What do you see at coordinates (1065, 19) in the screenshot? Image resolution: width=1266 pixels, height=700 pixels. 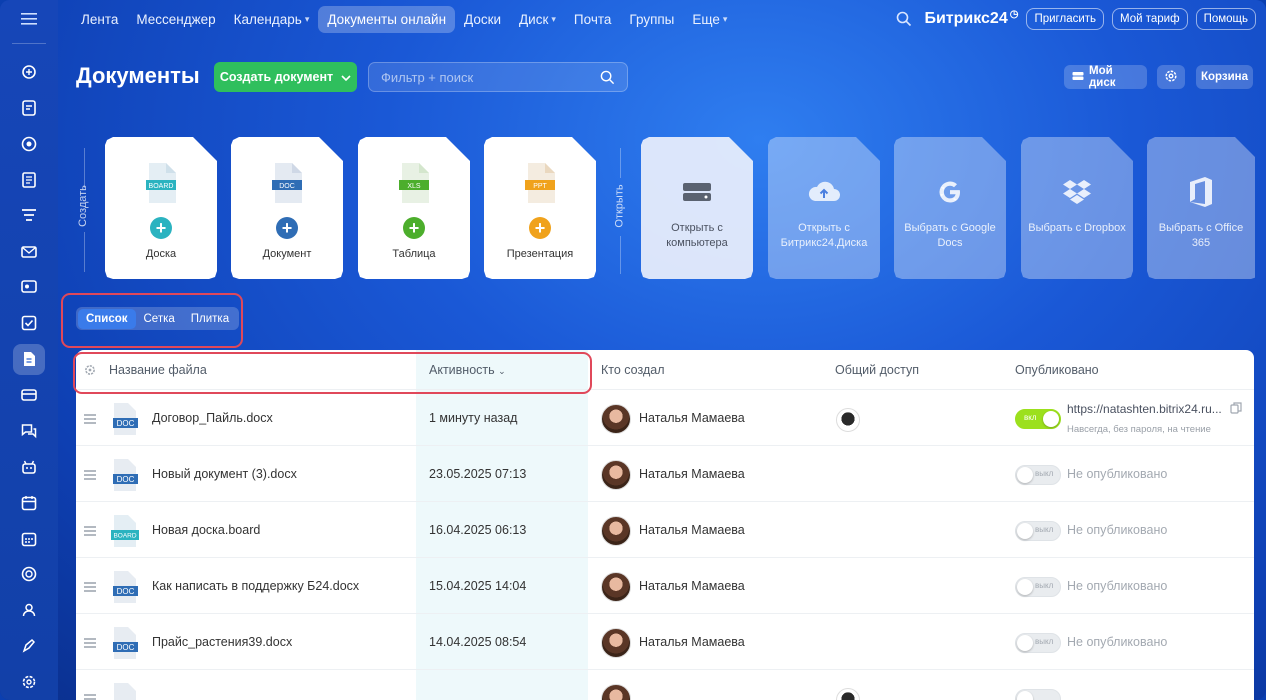 I see `invite-button: Пригласить` at bounding box center [1065, 19].